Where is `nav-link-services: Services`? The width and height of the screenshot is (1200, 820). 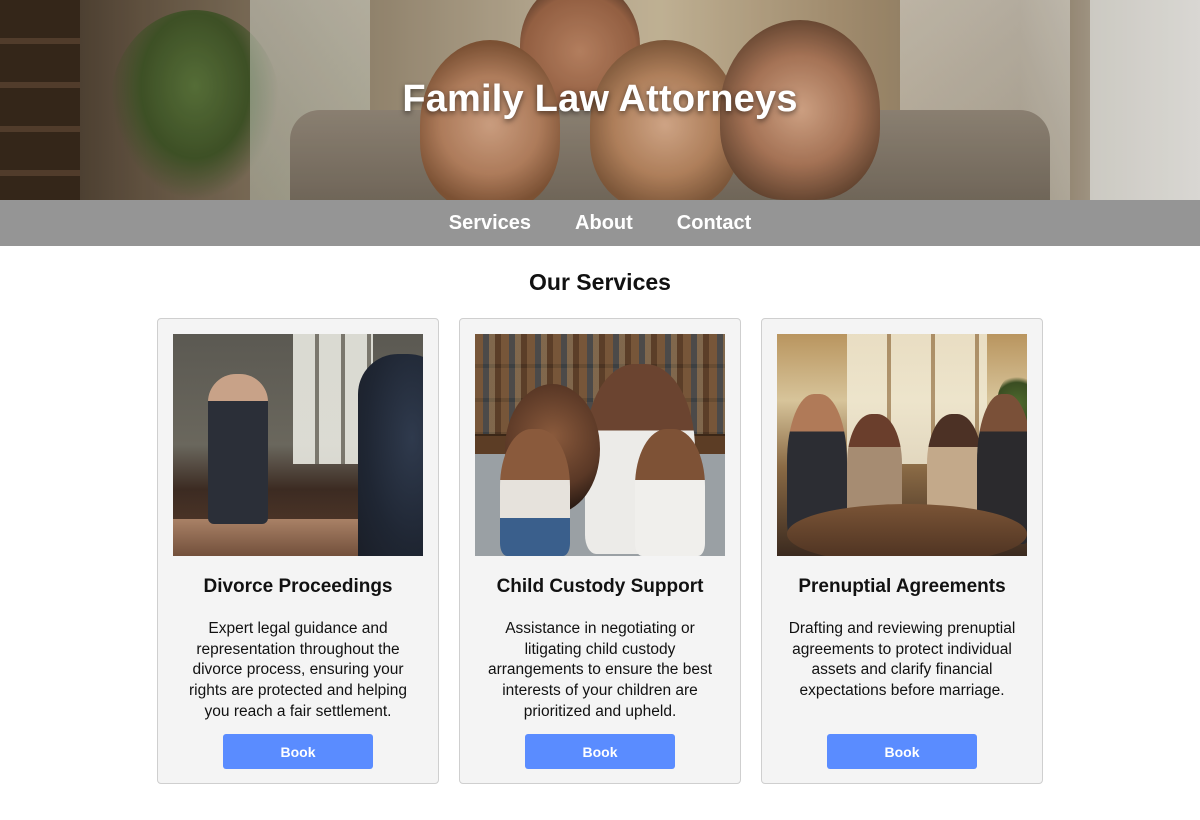
nav-link-services: Services is located at coordinates (490, 223).